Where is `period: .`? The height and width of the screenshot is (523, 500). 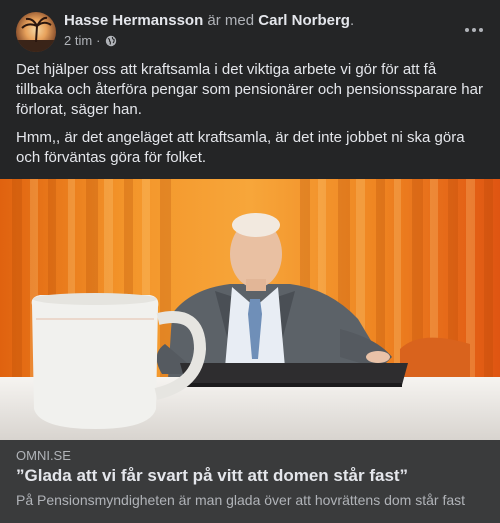
period: . is located at coordinates (352, 20).